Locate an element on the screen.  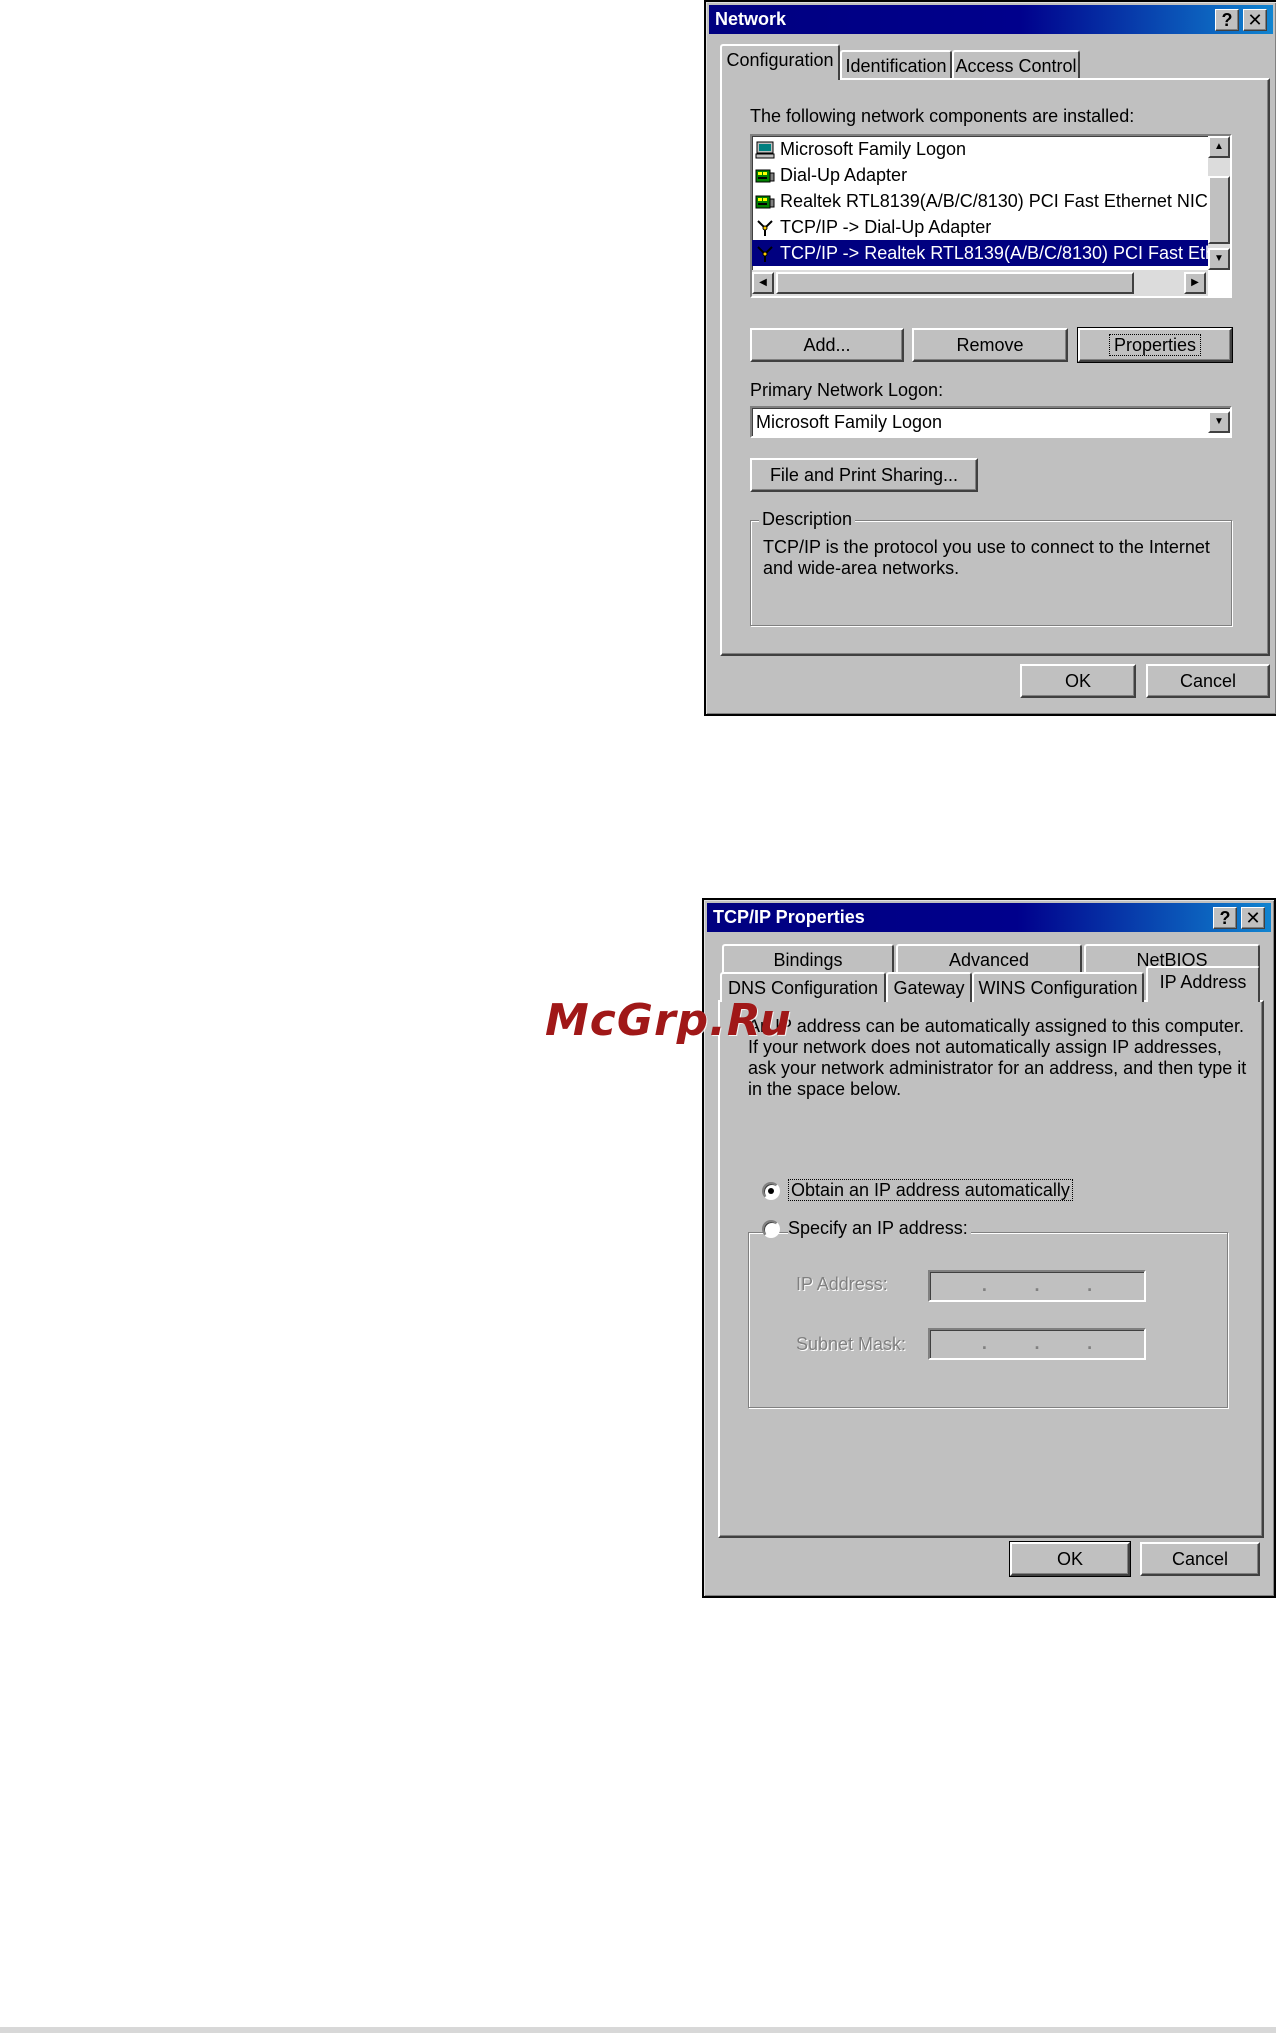
network-ok-button: OK is located at coordinates (1078, 681).